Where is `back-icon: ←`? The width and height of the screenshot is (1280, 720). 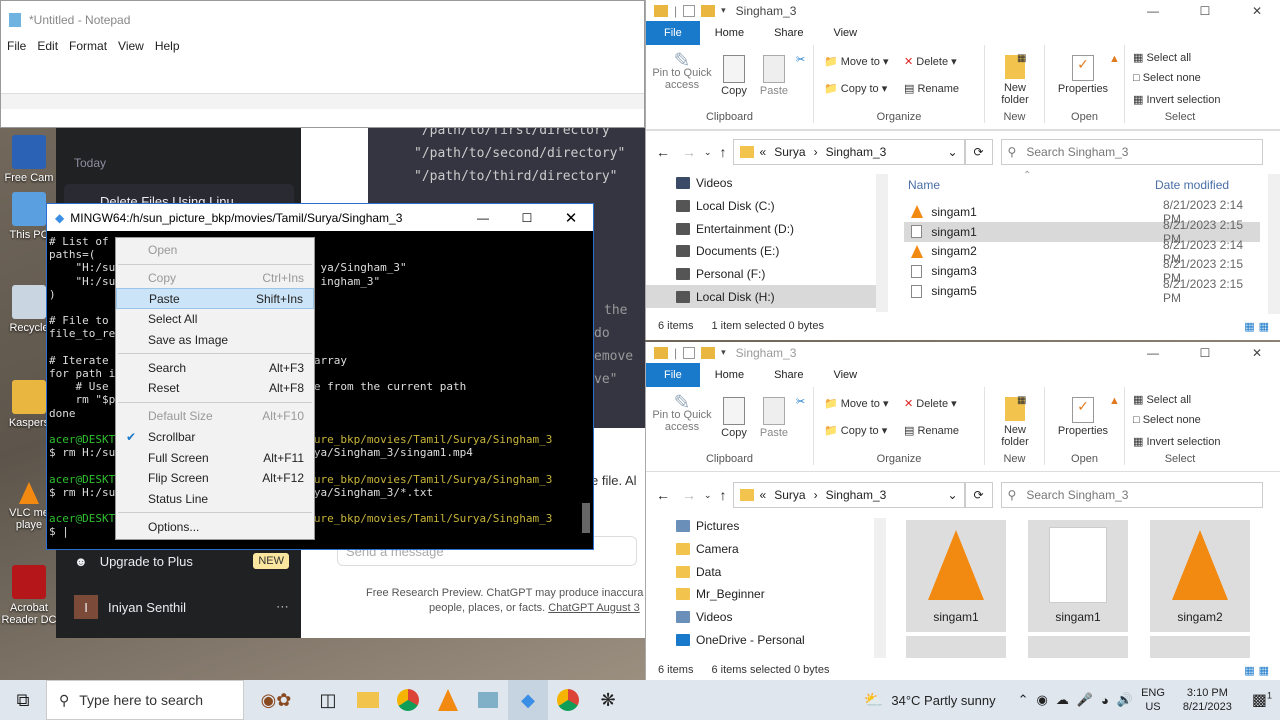 back-icon: ← is located at coordinates (663, 495).